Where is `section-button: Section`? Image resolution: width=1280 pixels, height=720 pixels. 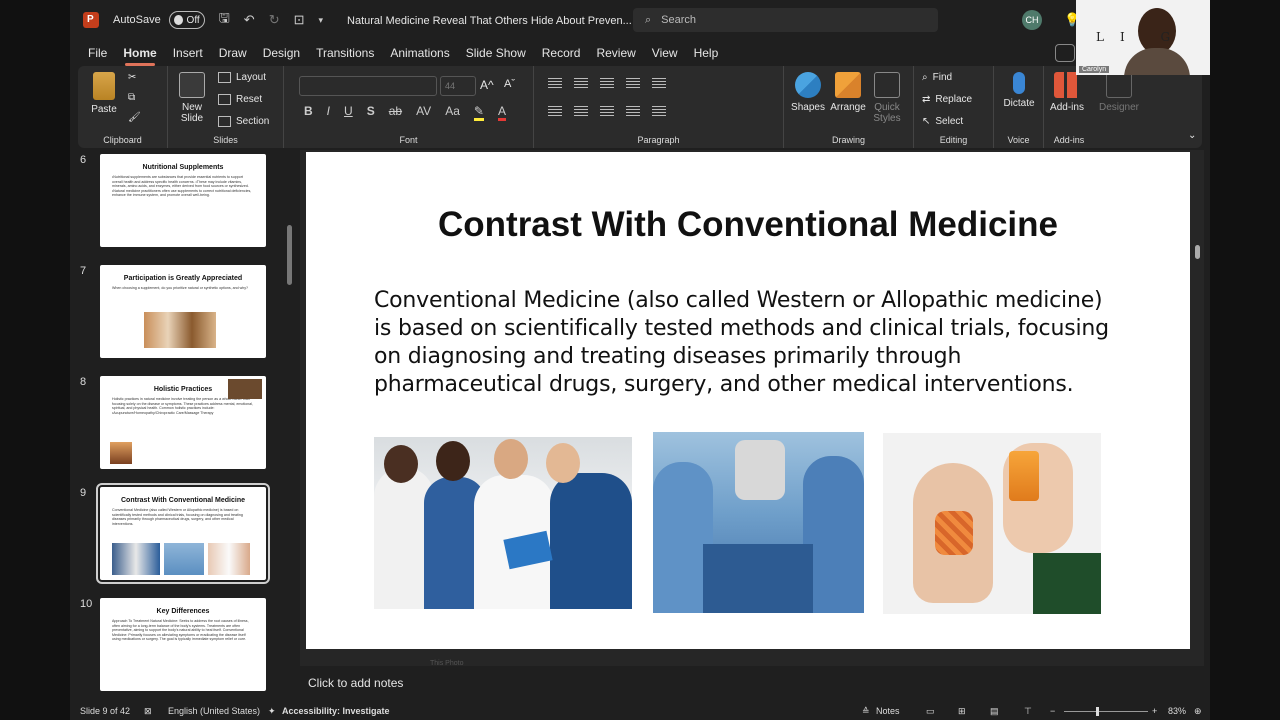
section-button: Section is located at coordinates (243, 121).